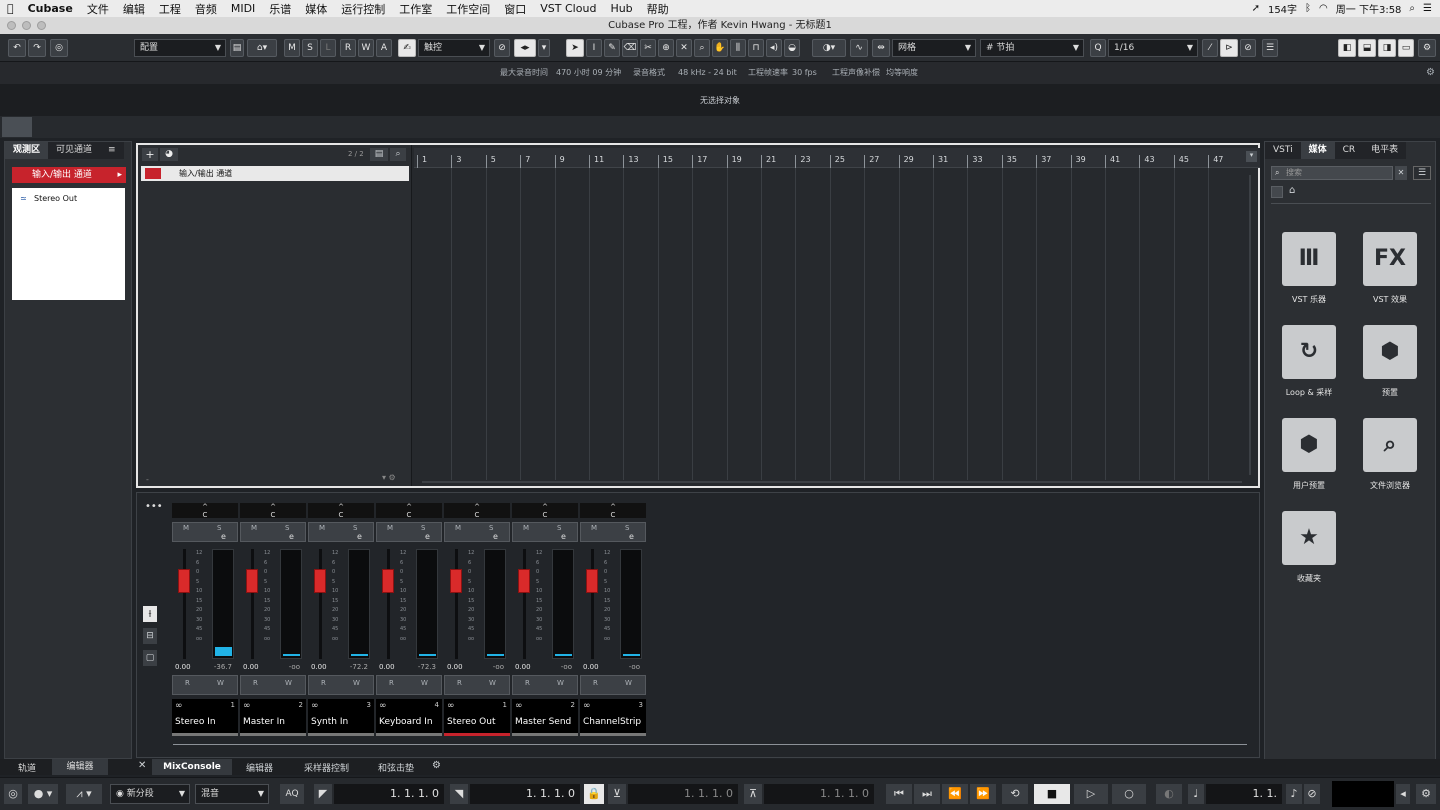 The height and width of the screenshot is (810, 1440). What do you see at coordinates (525, 48) in the screenshot?
I see `auto-scroll-icon: ◂▸` at bounding box center [525, 48].